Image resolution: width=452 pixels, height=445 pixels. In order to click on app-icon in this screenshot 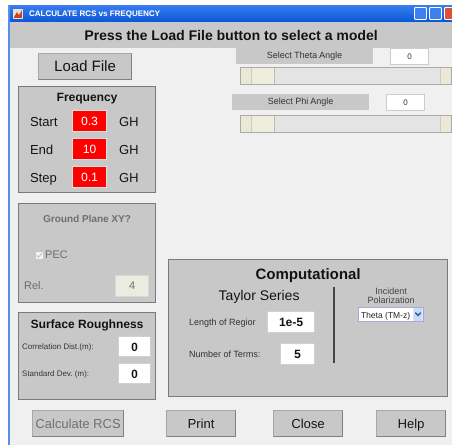, I will do `click(18, 13)`.